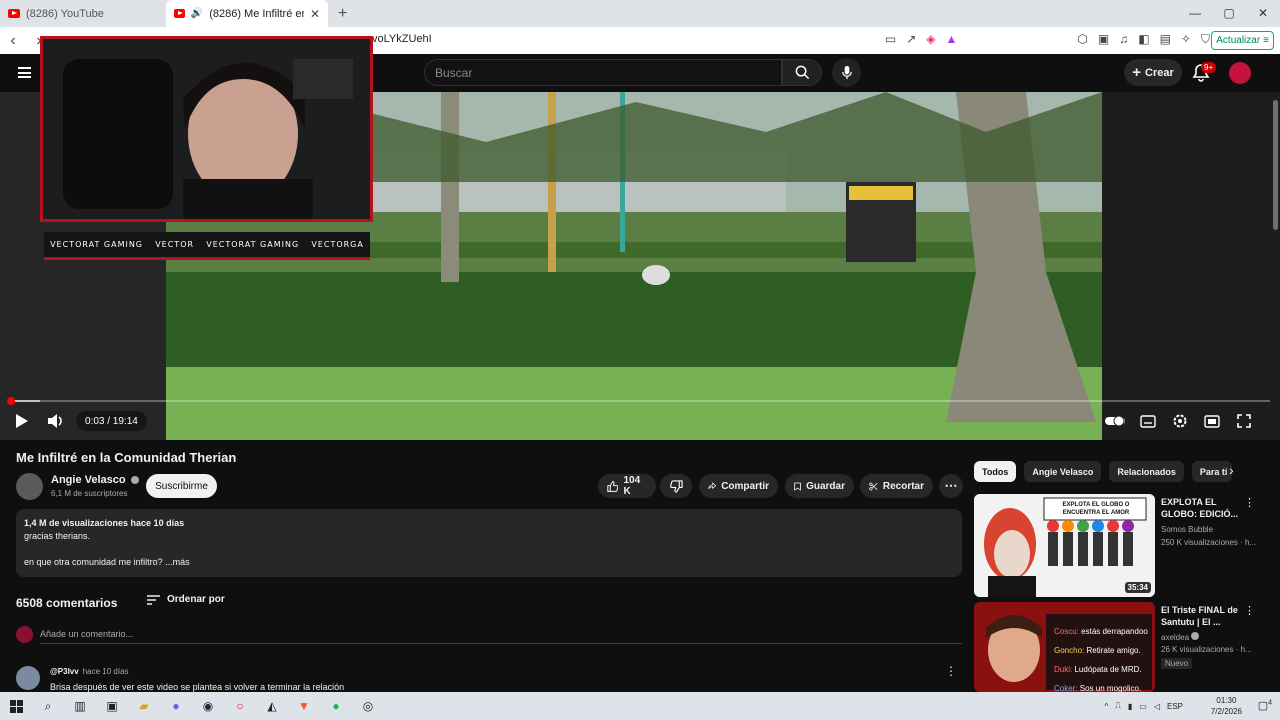 This screenshot has height=720, width=1280. Describe the element at coordinates (1146, 471) in the screenshot. I see `chip-related: Relacionados` at that location.